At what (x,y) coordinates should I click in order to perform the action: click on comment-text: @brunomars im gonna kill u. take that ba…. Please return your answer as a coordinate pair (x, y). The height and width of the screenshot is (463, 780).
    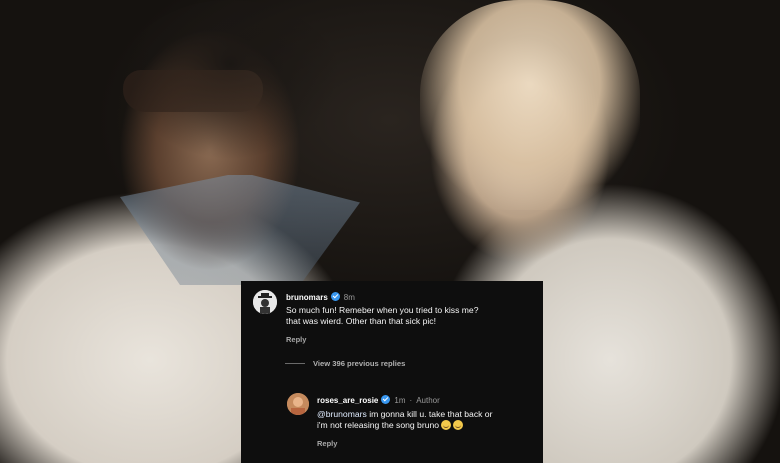
    Looking at the image, I should click on (427, 420).